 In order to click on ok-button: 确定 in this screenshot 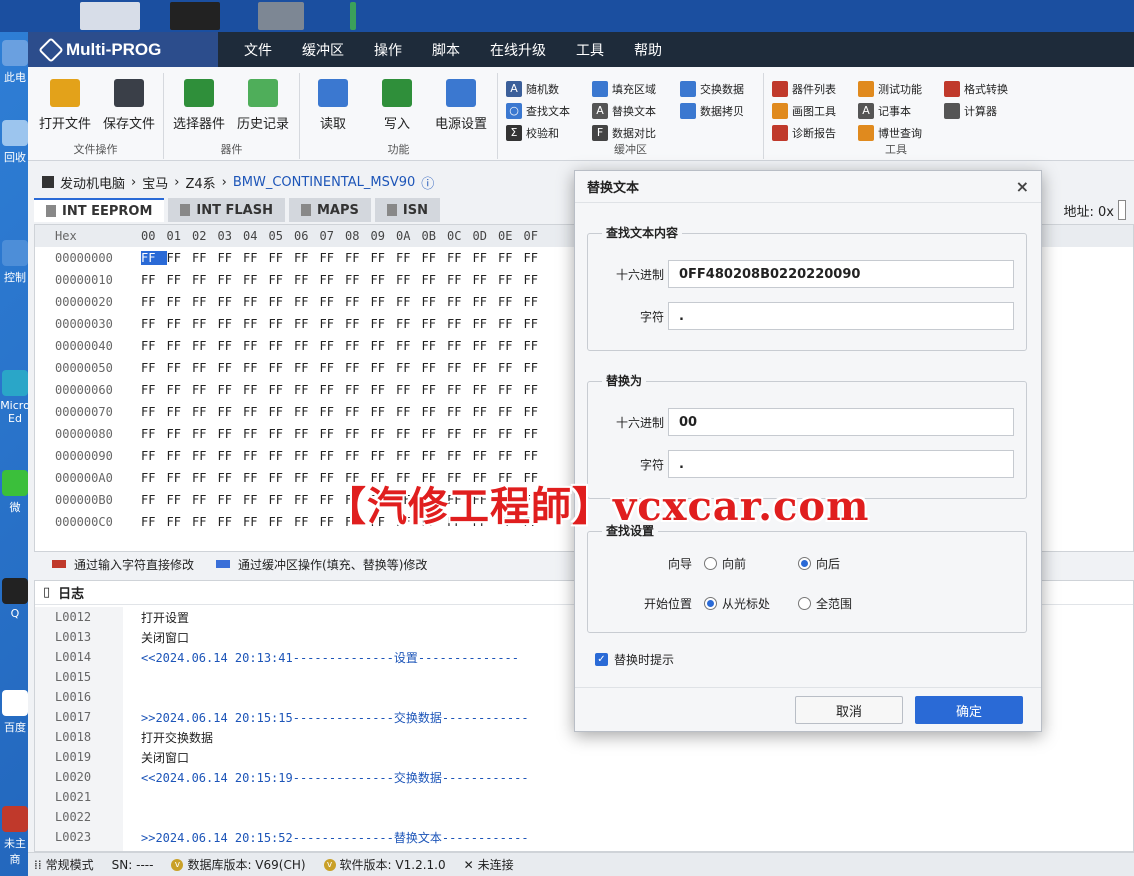, I will do `click(969, 710)`.